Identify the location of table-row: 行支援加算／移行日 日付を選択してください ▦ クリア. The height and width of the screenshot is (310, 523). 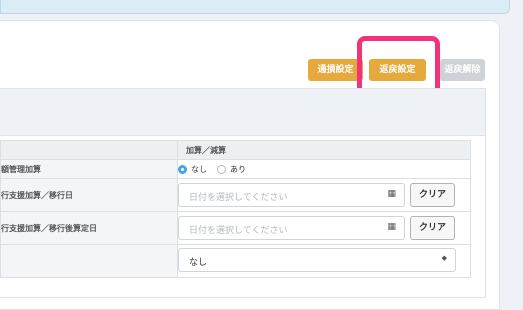
(235, 195).